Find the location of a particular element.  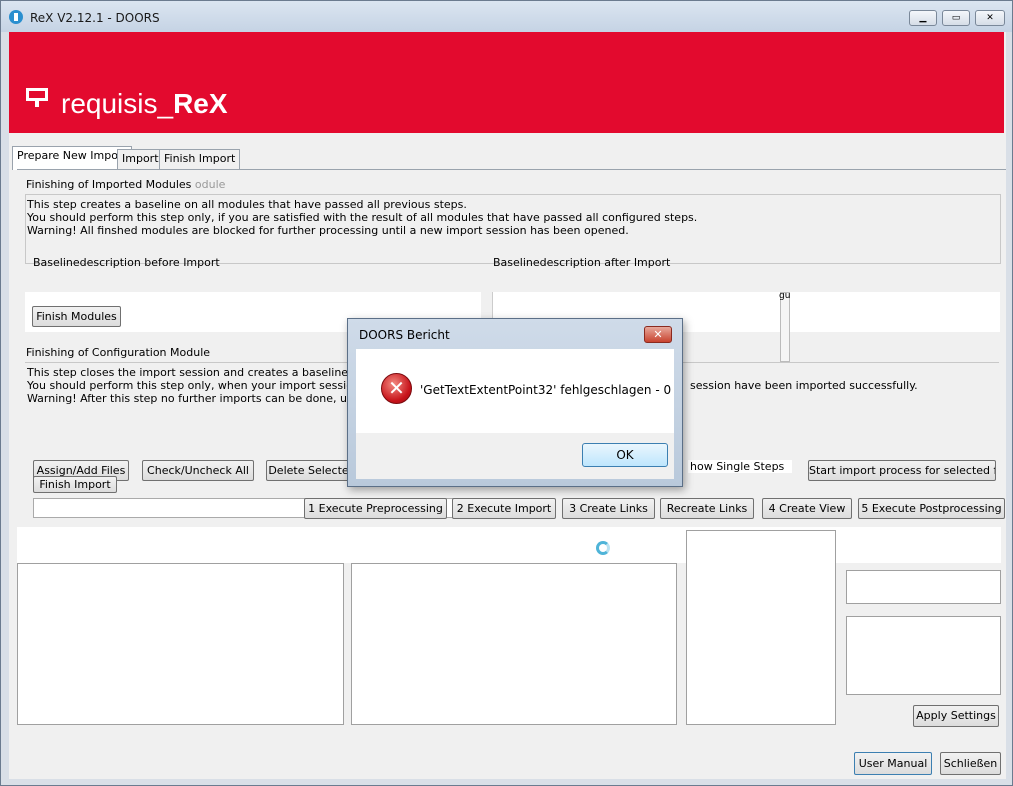

dialog-title: DOORS Bericht is located at coordinates (404, 335).